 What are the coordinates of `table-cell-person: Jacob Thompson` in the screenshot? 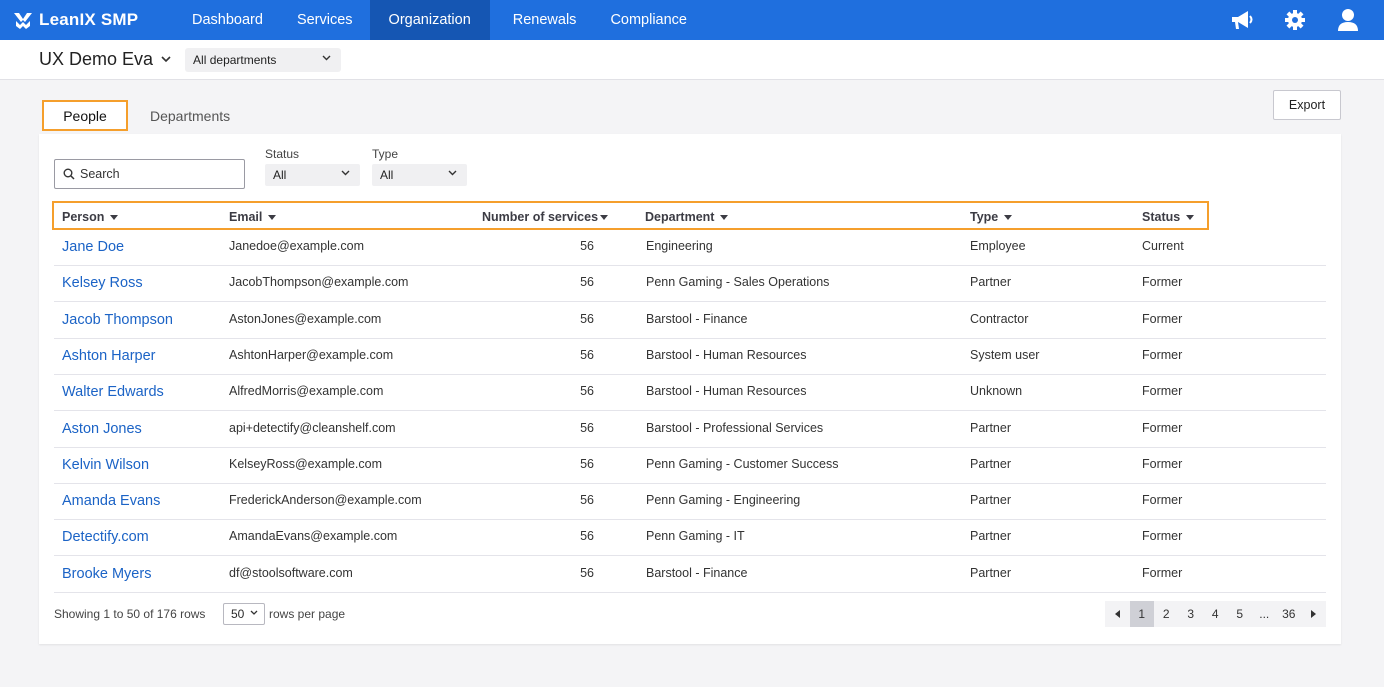 It's located at (117, 320).